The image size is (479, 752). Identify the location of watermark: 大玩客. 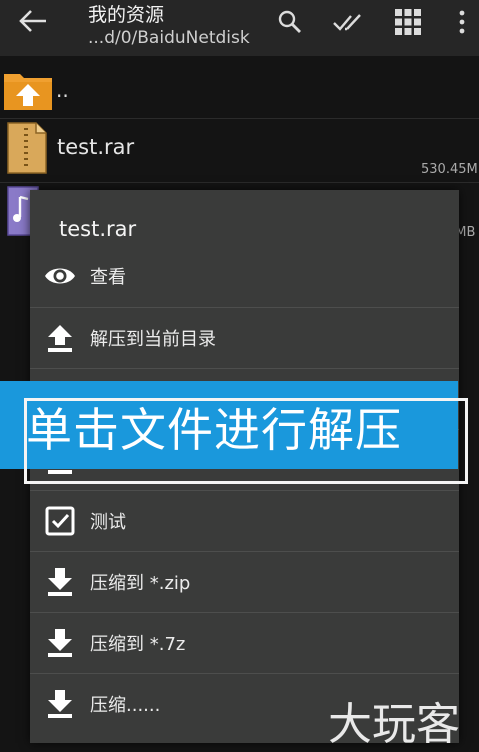
(394, 724).